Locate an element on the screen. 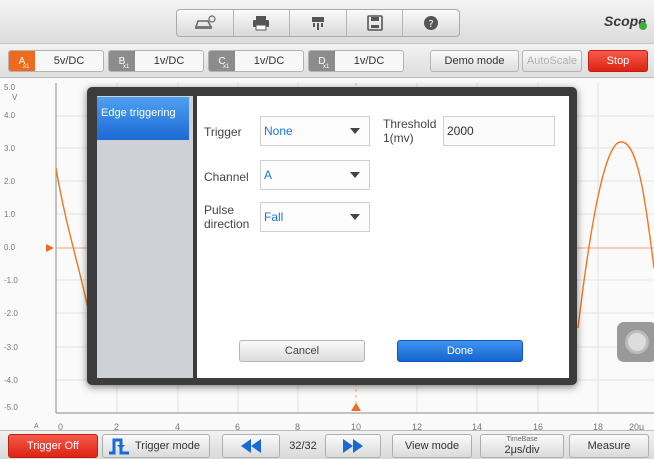 This screenshot has height=459, width=654. y-tick-label: 0.0 is located at coordinates (10, 247).